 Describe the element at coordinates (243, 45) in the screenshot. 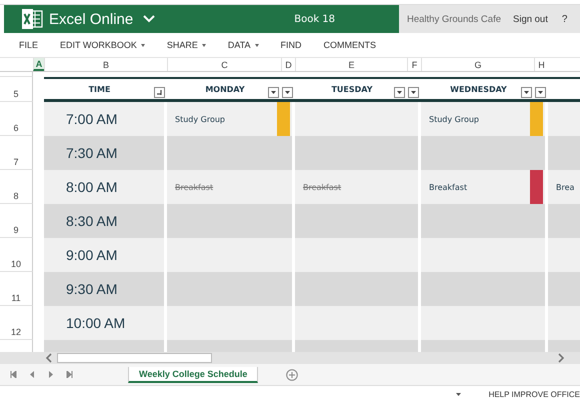

I see `menu-item: DATA` at that location.